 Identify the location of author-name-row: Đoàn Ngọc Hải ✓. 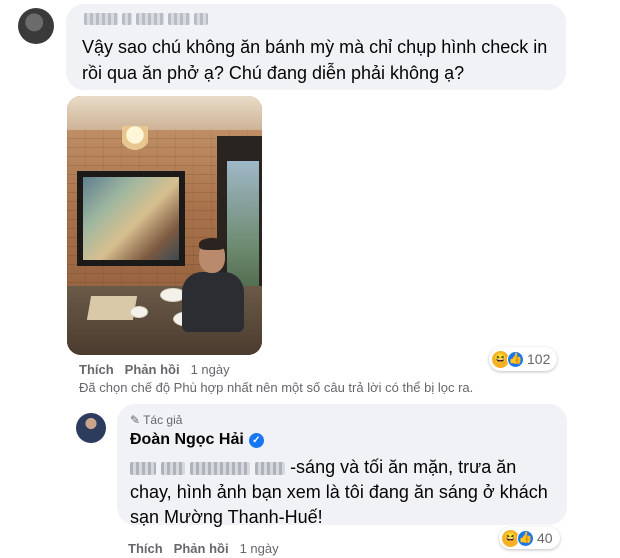
(197, 440).